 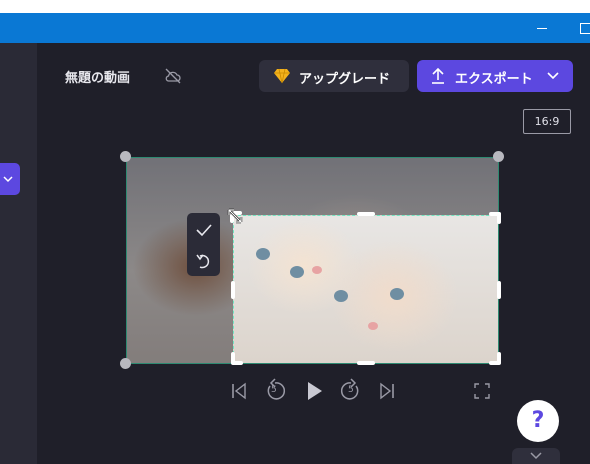 I want to click on confirm-crop-button, so click(x=203, y=230).